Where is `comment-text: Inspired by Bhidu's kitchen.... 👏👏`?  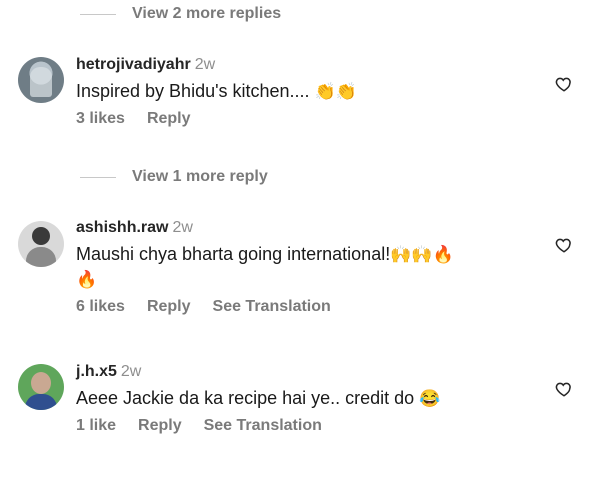 comment-text: Inspired by Bhidu's kitchen.... 👏👏 is located at coordinates (216, 91).